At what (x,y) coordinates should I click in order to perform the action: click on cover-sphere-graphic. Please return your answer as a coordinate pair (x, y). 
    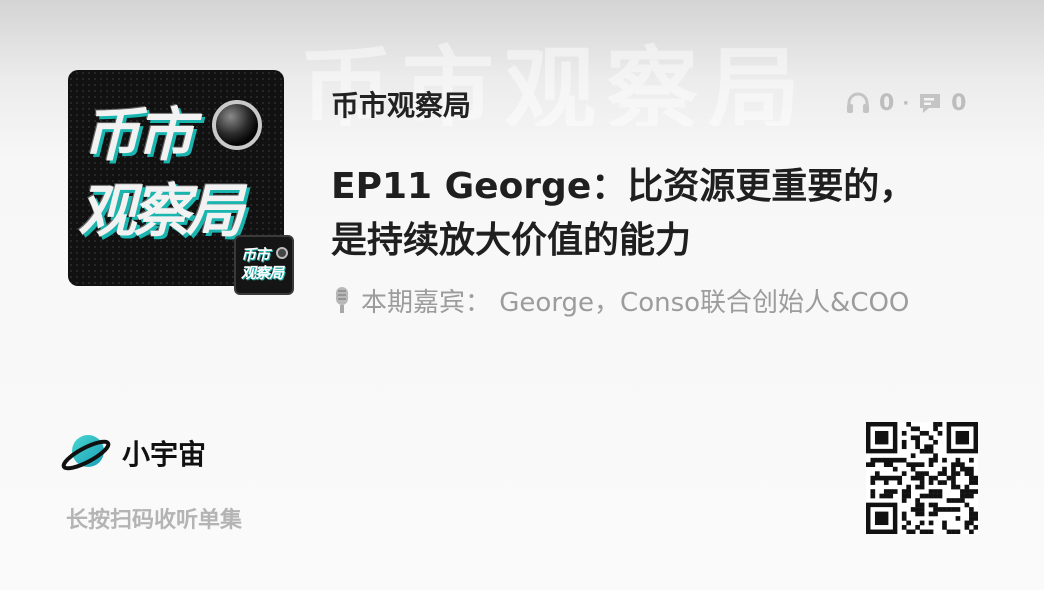
    Looking at the image, I should click on (237, 125).